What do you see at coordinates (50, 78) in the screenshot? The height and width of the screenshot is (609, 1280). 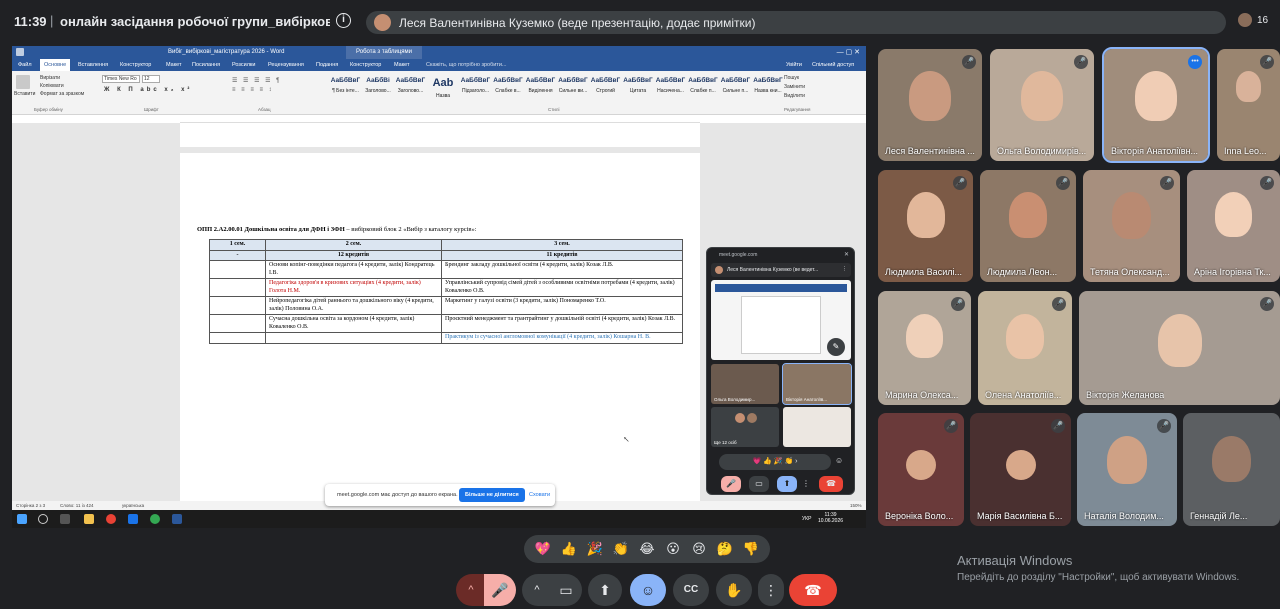 I see `cut-button: Вирізати` at bounding box center [50, 78].